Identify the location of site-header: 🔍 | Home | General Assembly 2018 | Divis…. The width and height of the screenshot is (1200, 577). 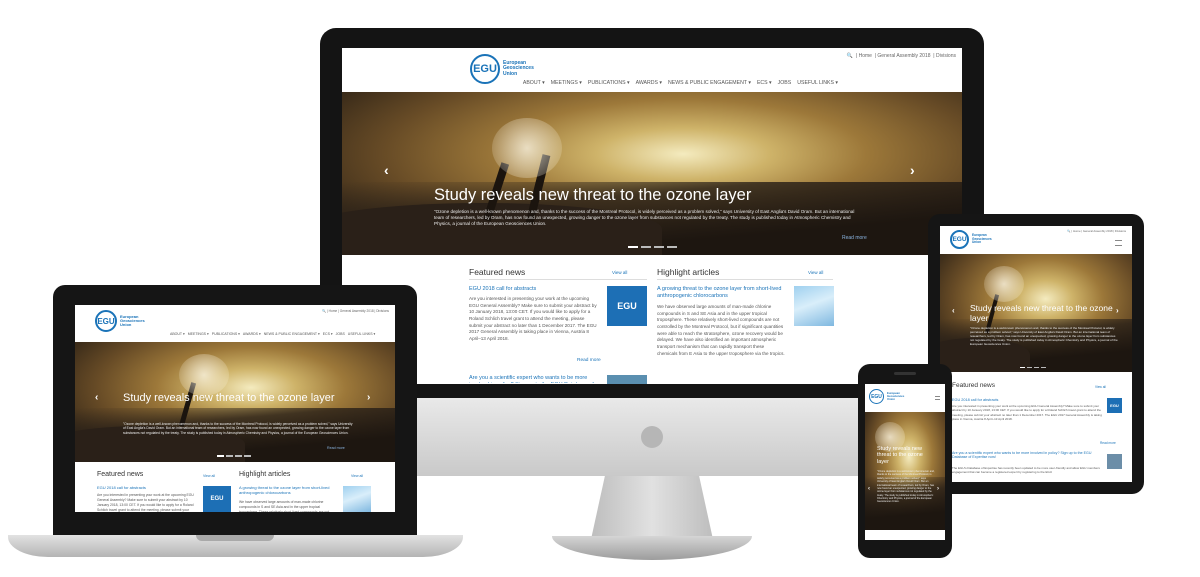
(235, 323).